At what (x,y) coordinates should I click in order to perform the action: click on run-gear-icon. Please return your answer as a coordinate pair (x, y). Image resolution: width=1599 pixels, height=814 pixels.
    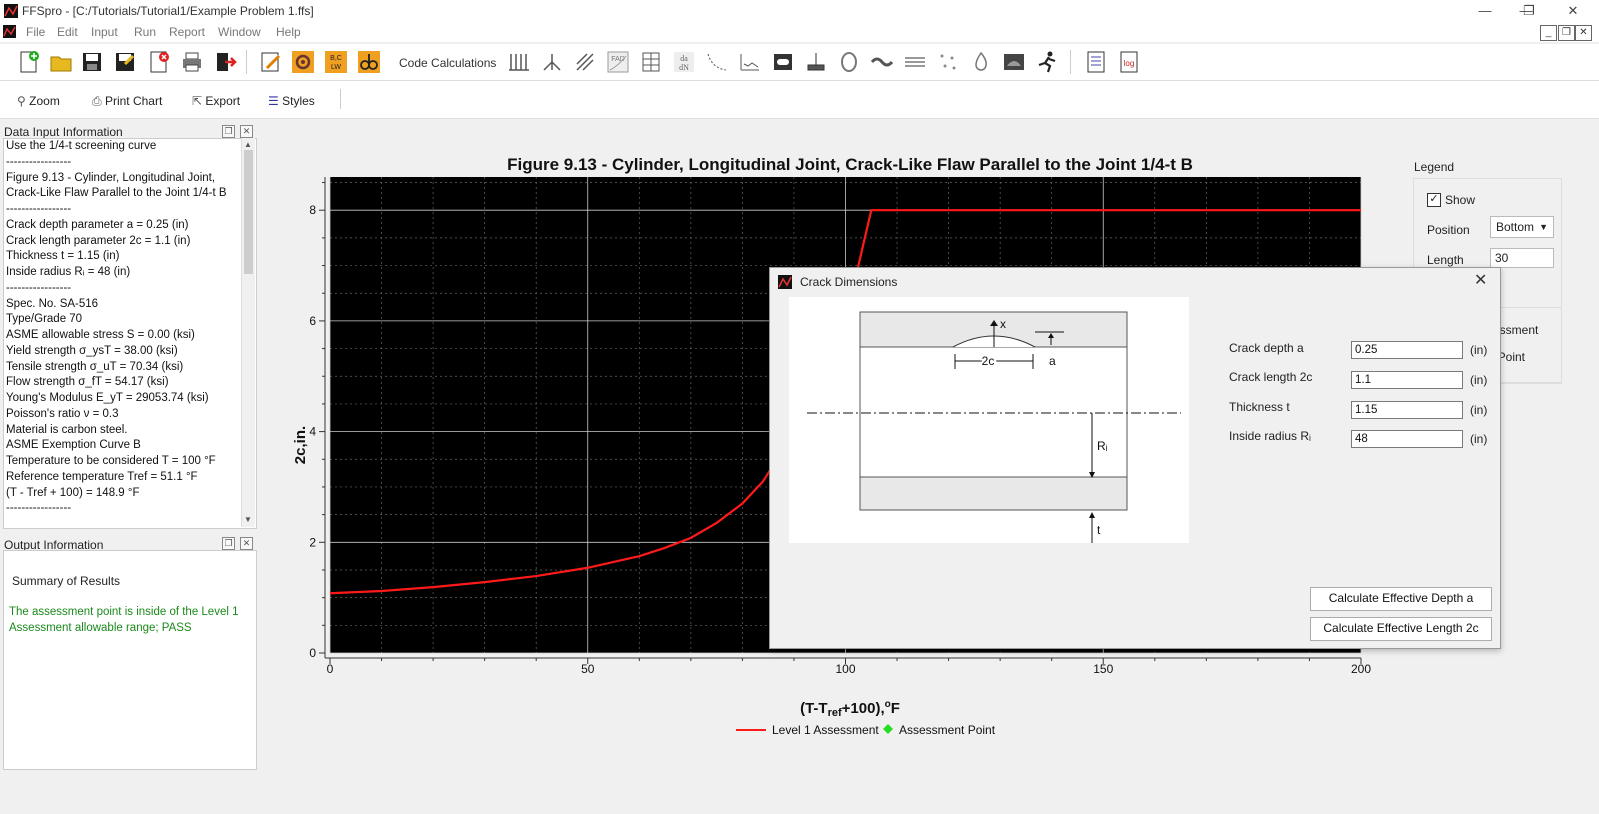
    Looking at the image, I should click on (303, 62).